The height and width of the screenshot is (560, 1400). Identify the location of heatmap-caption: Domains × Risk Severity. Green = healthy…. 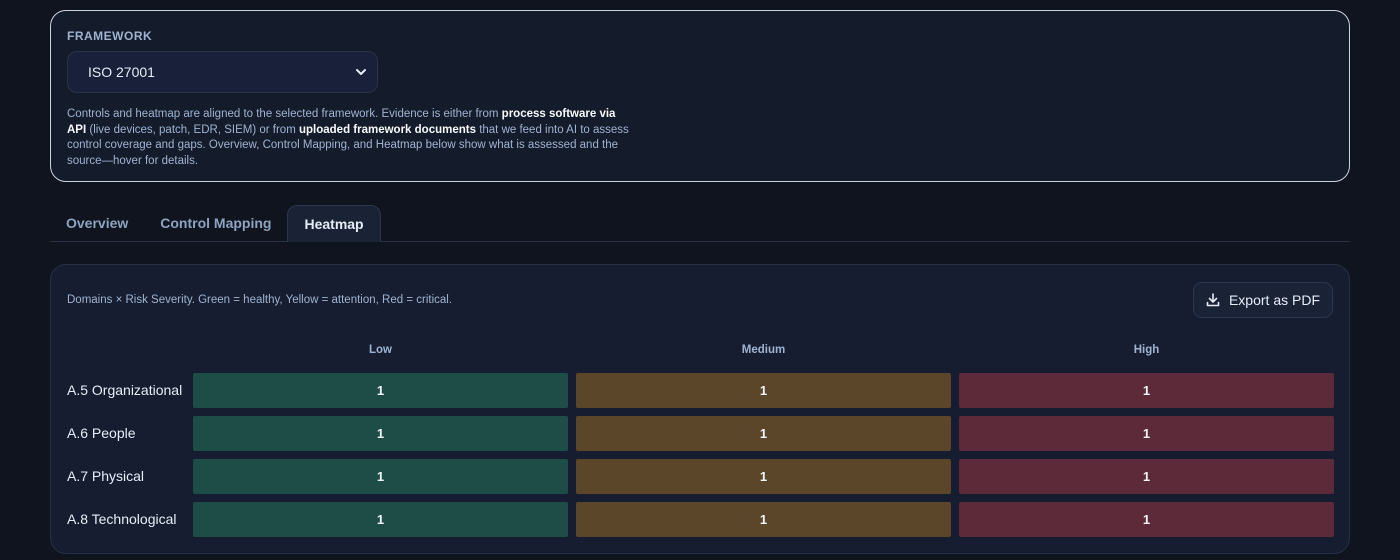
(260, 300).